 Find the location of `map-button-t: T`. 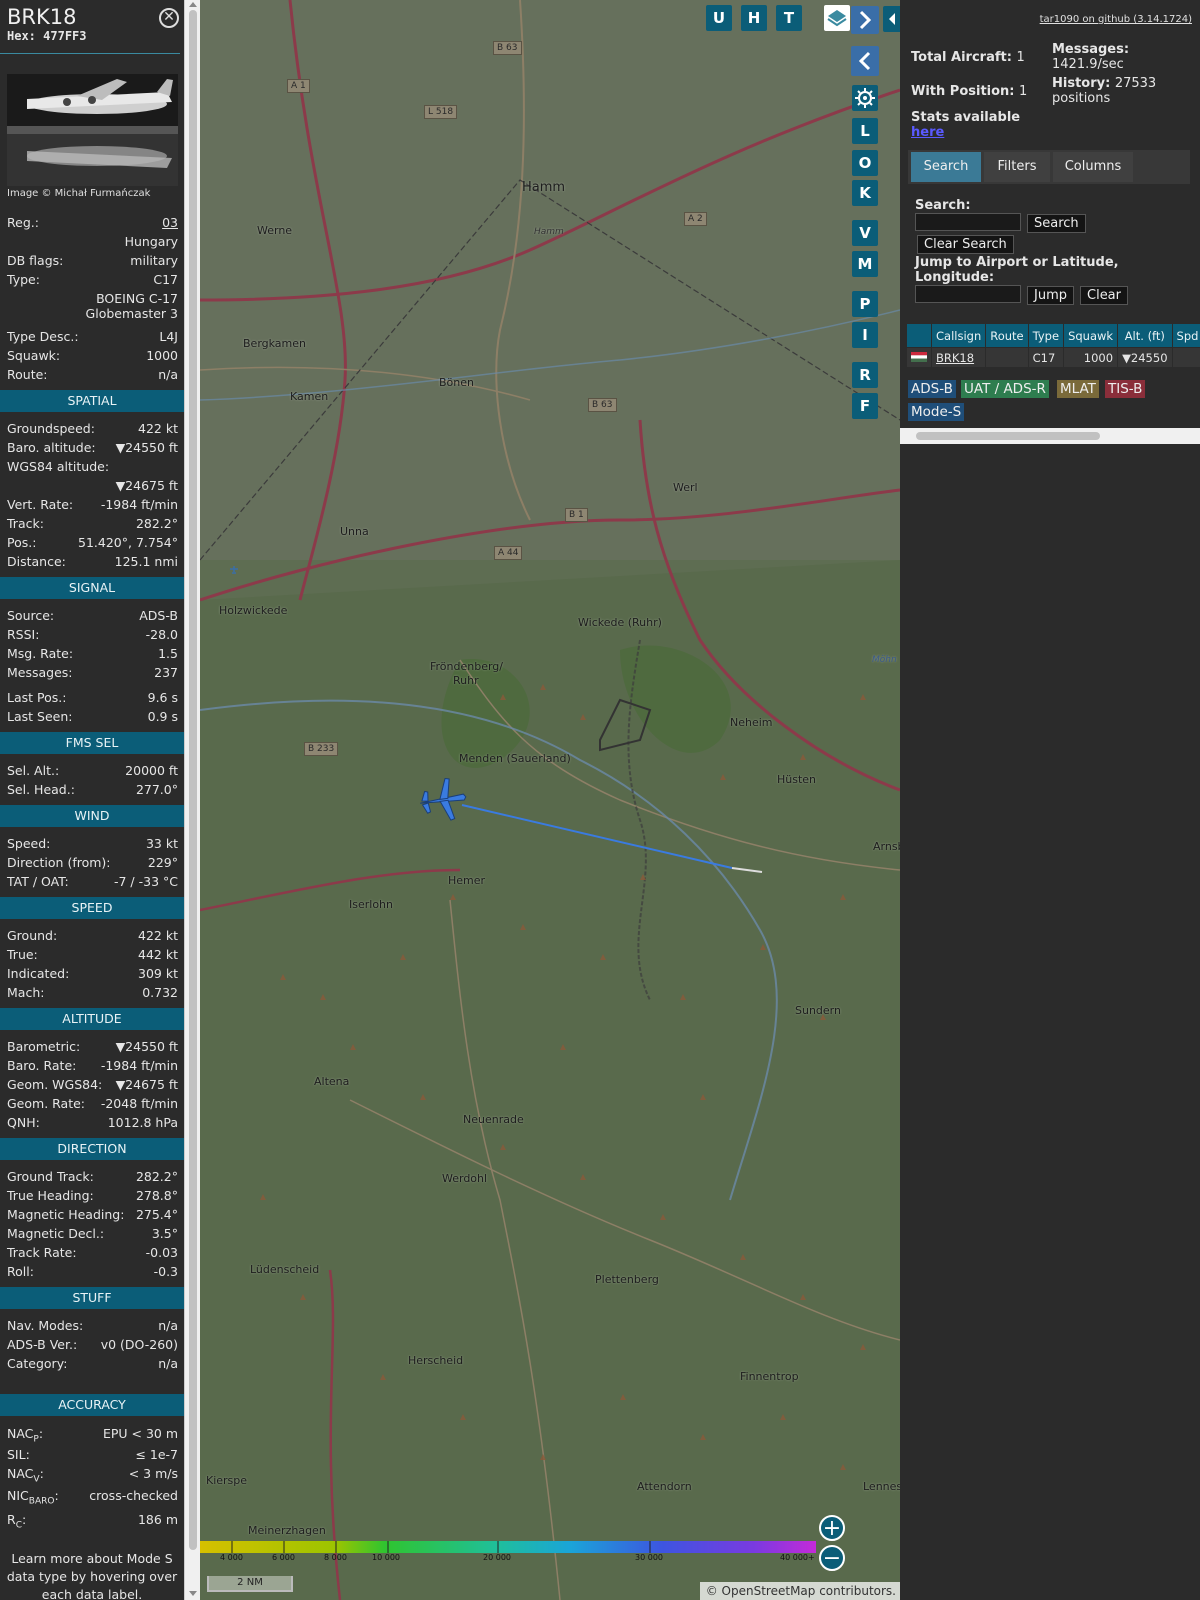

map-button-t: T is located at coordinates (789, 18).